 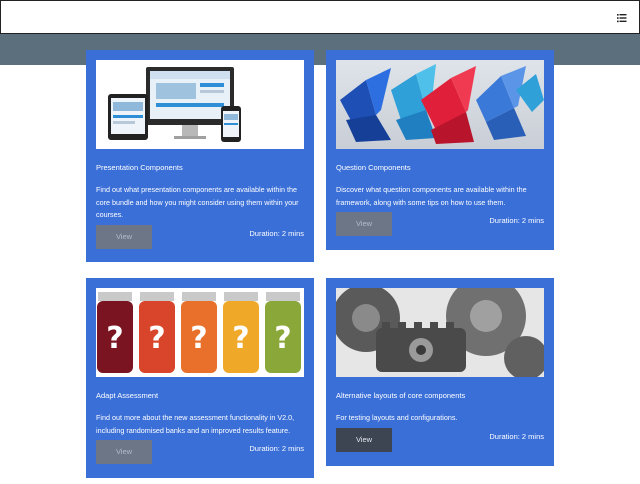 What do you see at coordinates (139, 167) in the screenshot?
I see `card-title: Presentation Components` at bounding box center [139, 167].